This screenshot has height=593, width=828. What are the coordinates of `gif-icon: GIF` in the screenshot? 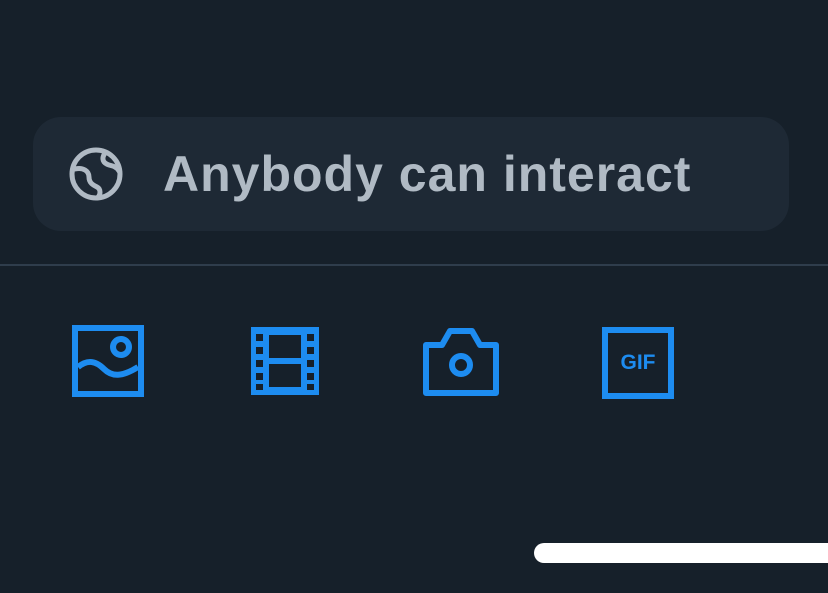 It's located at (638, 363).